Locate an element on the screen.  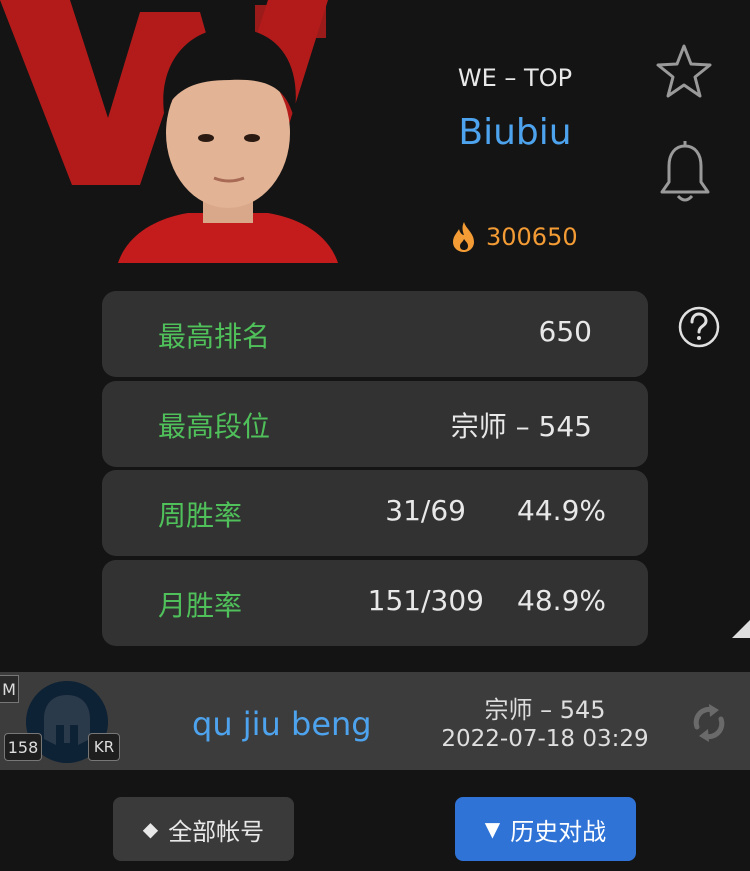
account-updated-time: 2022-07-18 03:29 is located at coordinates (545, 739).